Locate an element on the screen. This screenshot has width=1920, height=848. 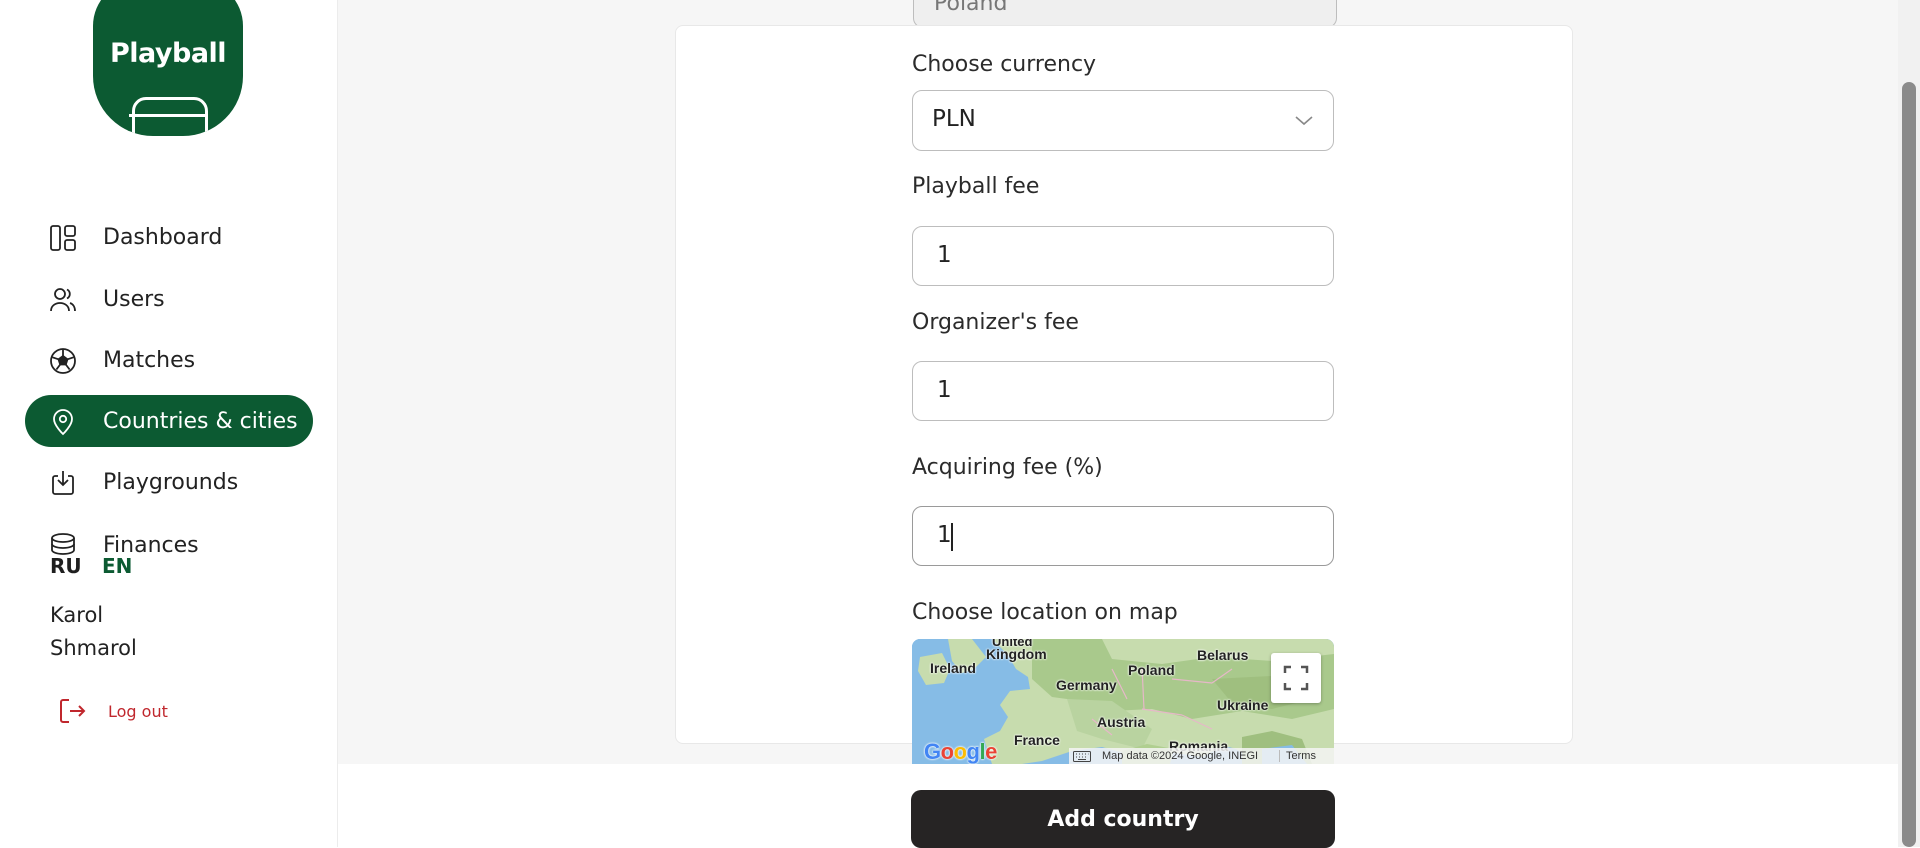
scrollbar is located at coordinates (1909, 423).